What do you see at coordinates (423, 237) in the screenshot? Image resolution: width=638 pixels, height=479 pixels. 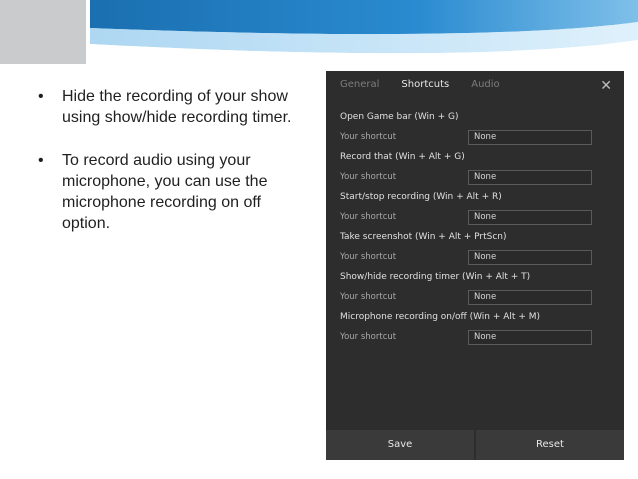 I see `action-title-take-screenshot: Take screenshot (Win + Alt + PrtScn)` at bounding box center [423, 237].